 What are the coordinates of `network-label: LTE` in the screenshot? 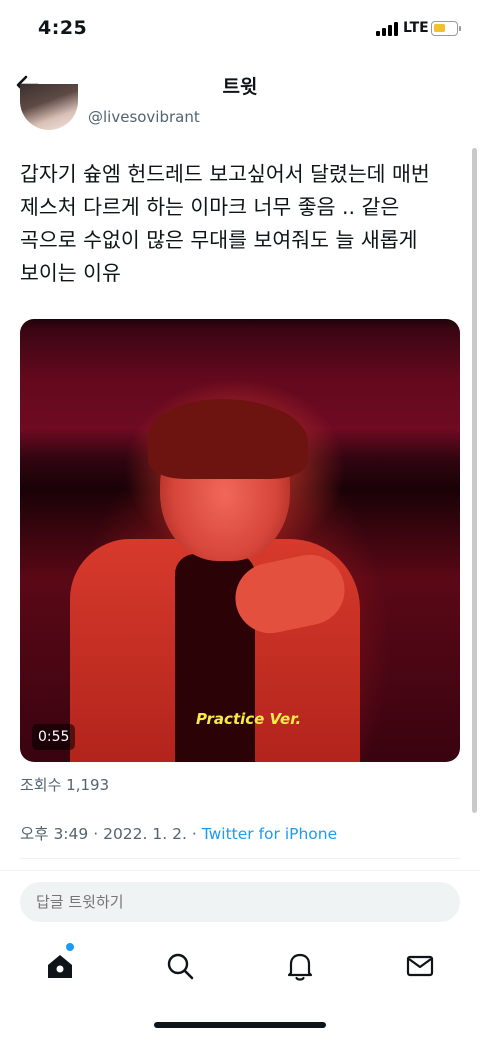 It's located at (416, 28).